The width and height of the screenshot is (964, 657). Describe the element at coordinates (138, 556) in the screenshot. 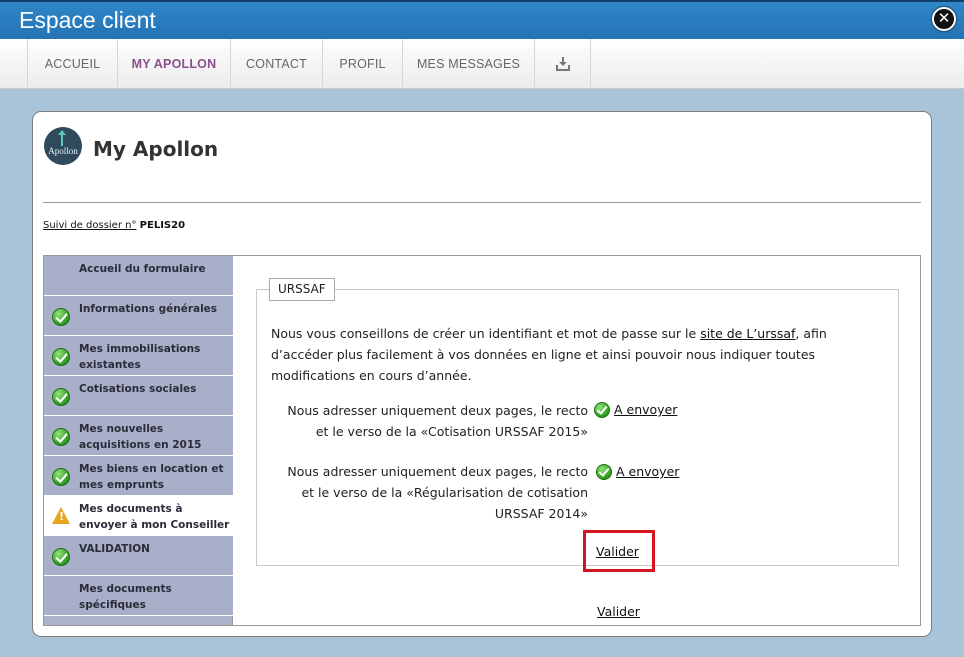

I see `sidebar-item-validation: VALIDATION` at that location.